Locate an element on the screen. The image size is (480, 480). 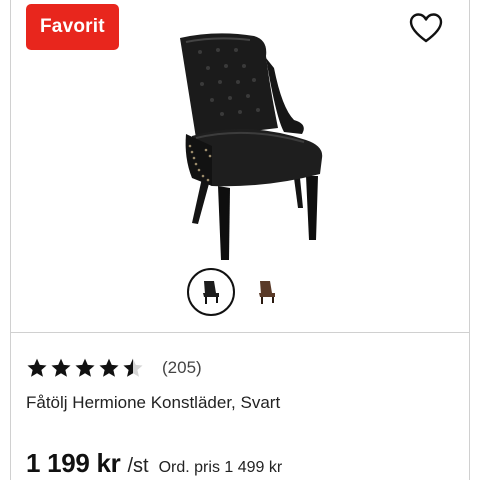
heart-outline-icon is located at coordinates (426, 28).